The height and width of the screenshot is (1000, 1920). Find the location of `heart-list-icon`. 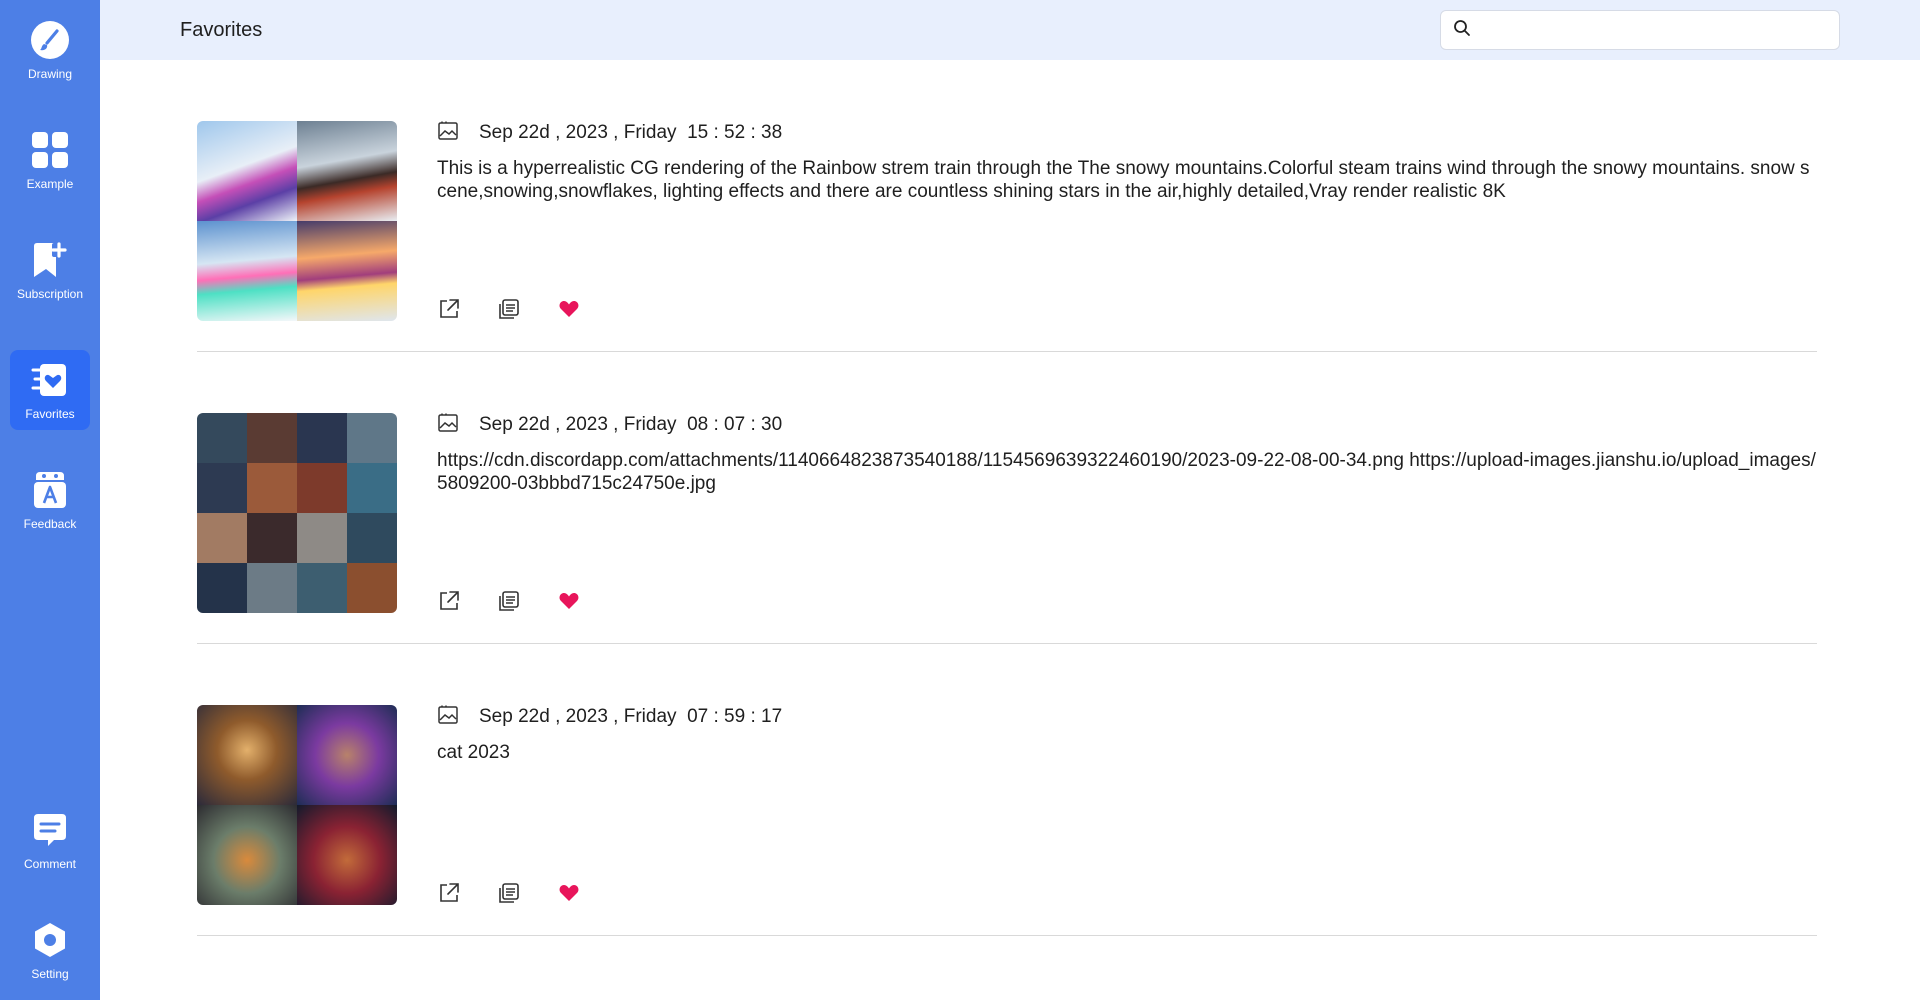

heart-list-icon is located at coordinates (50, 380).